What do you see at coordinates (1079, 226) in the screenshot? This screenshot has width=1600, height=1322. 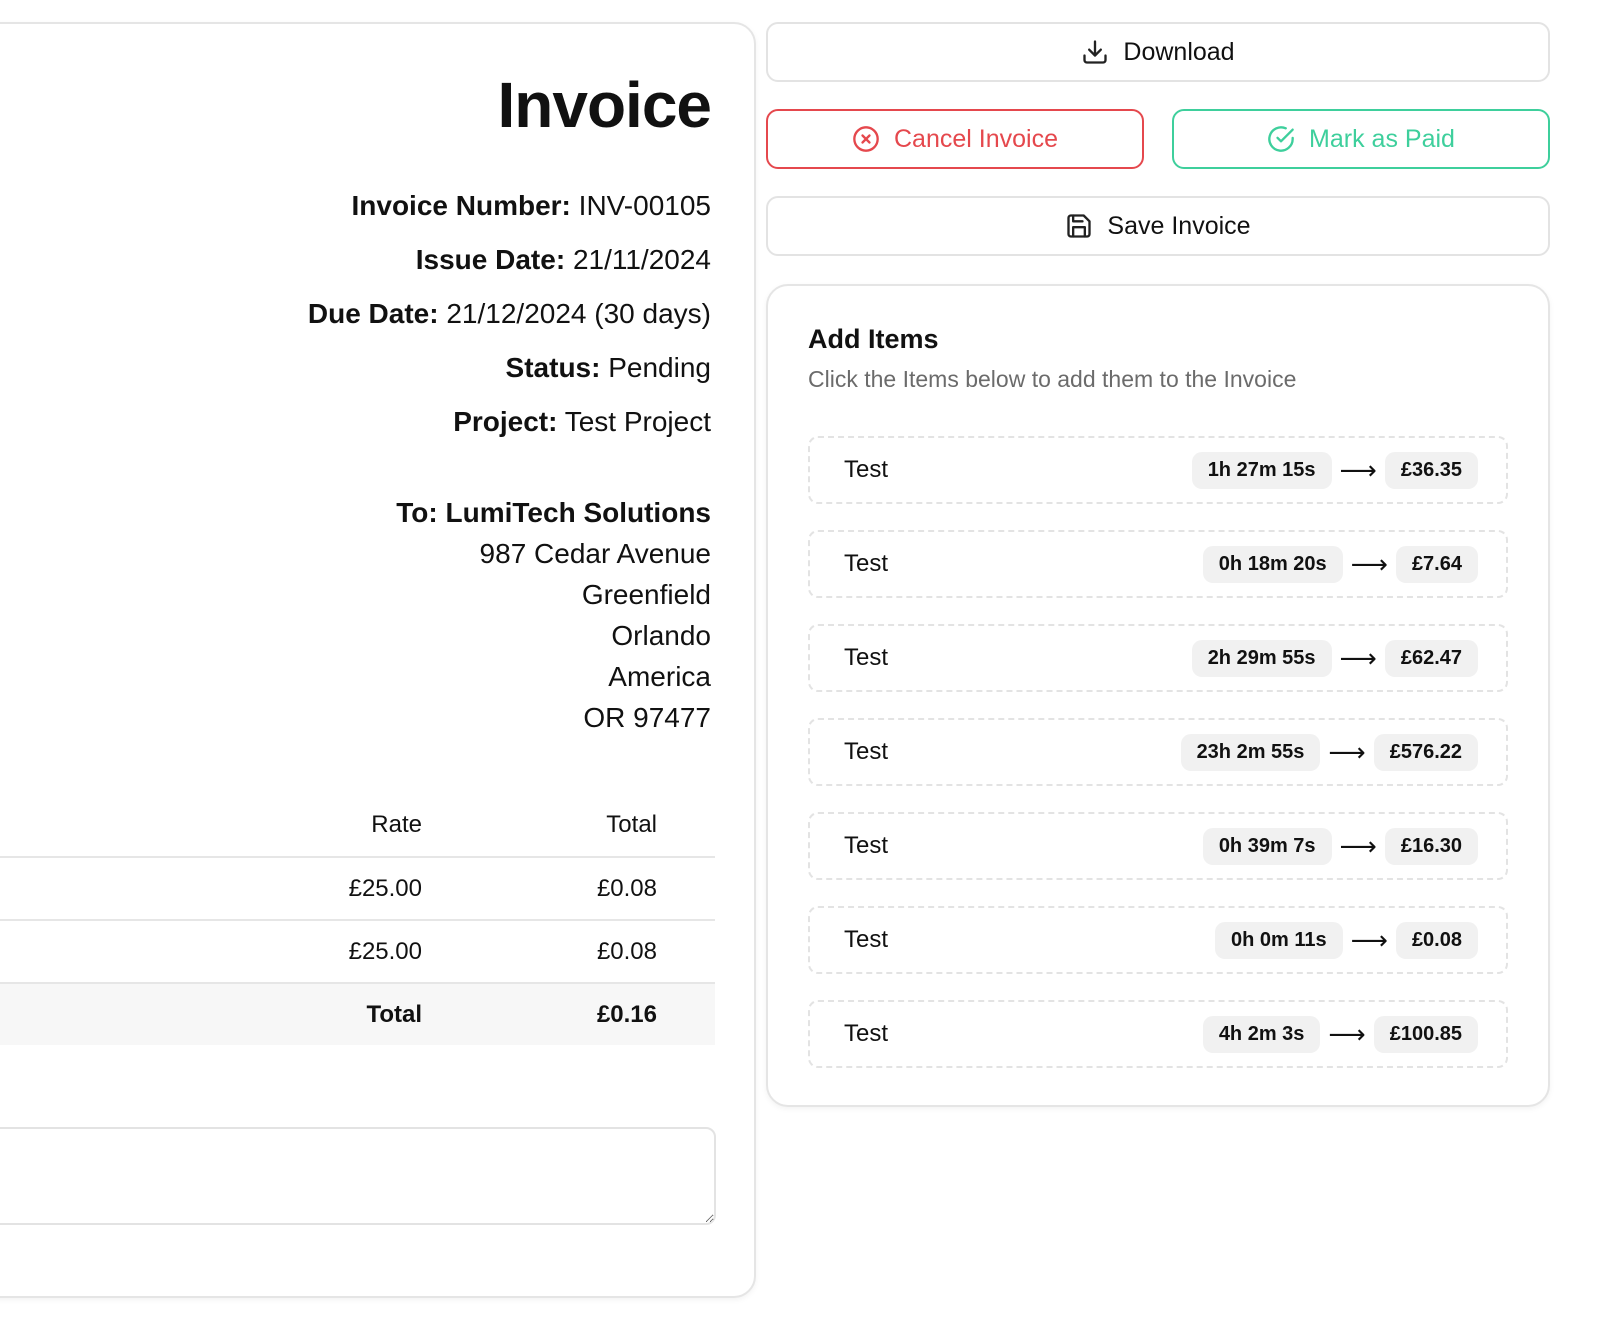 I see `save-icon` at bounding box center [1079, 226].